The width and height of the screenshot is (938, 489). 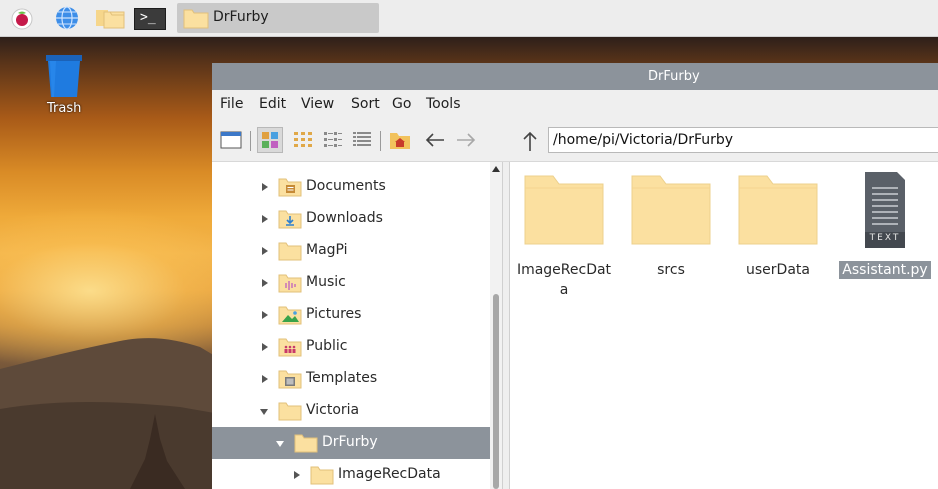 I want to click on music-folder-icon, so click(x=290, y=283).